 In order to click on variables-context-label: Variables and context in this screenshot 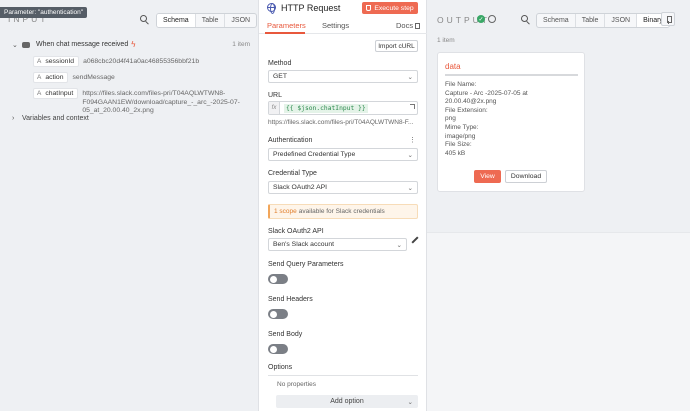, I will do `click(55, 118)`.